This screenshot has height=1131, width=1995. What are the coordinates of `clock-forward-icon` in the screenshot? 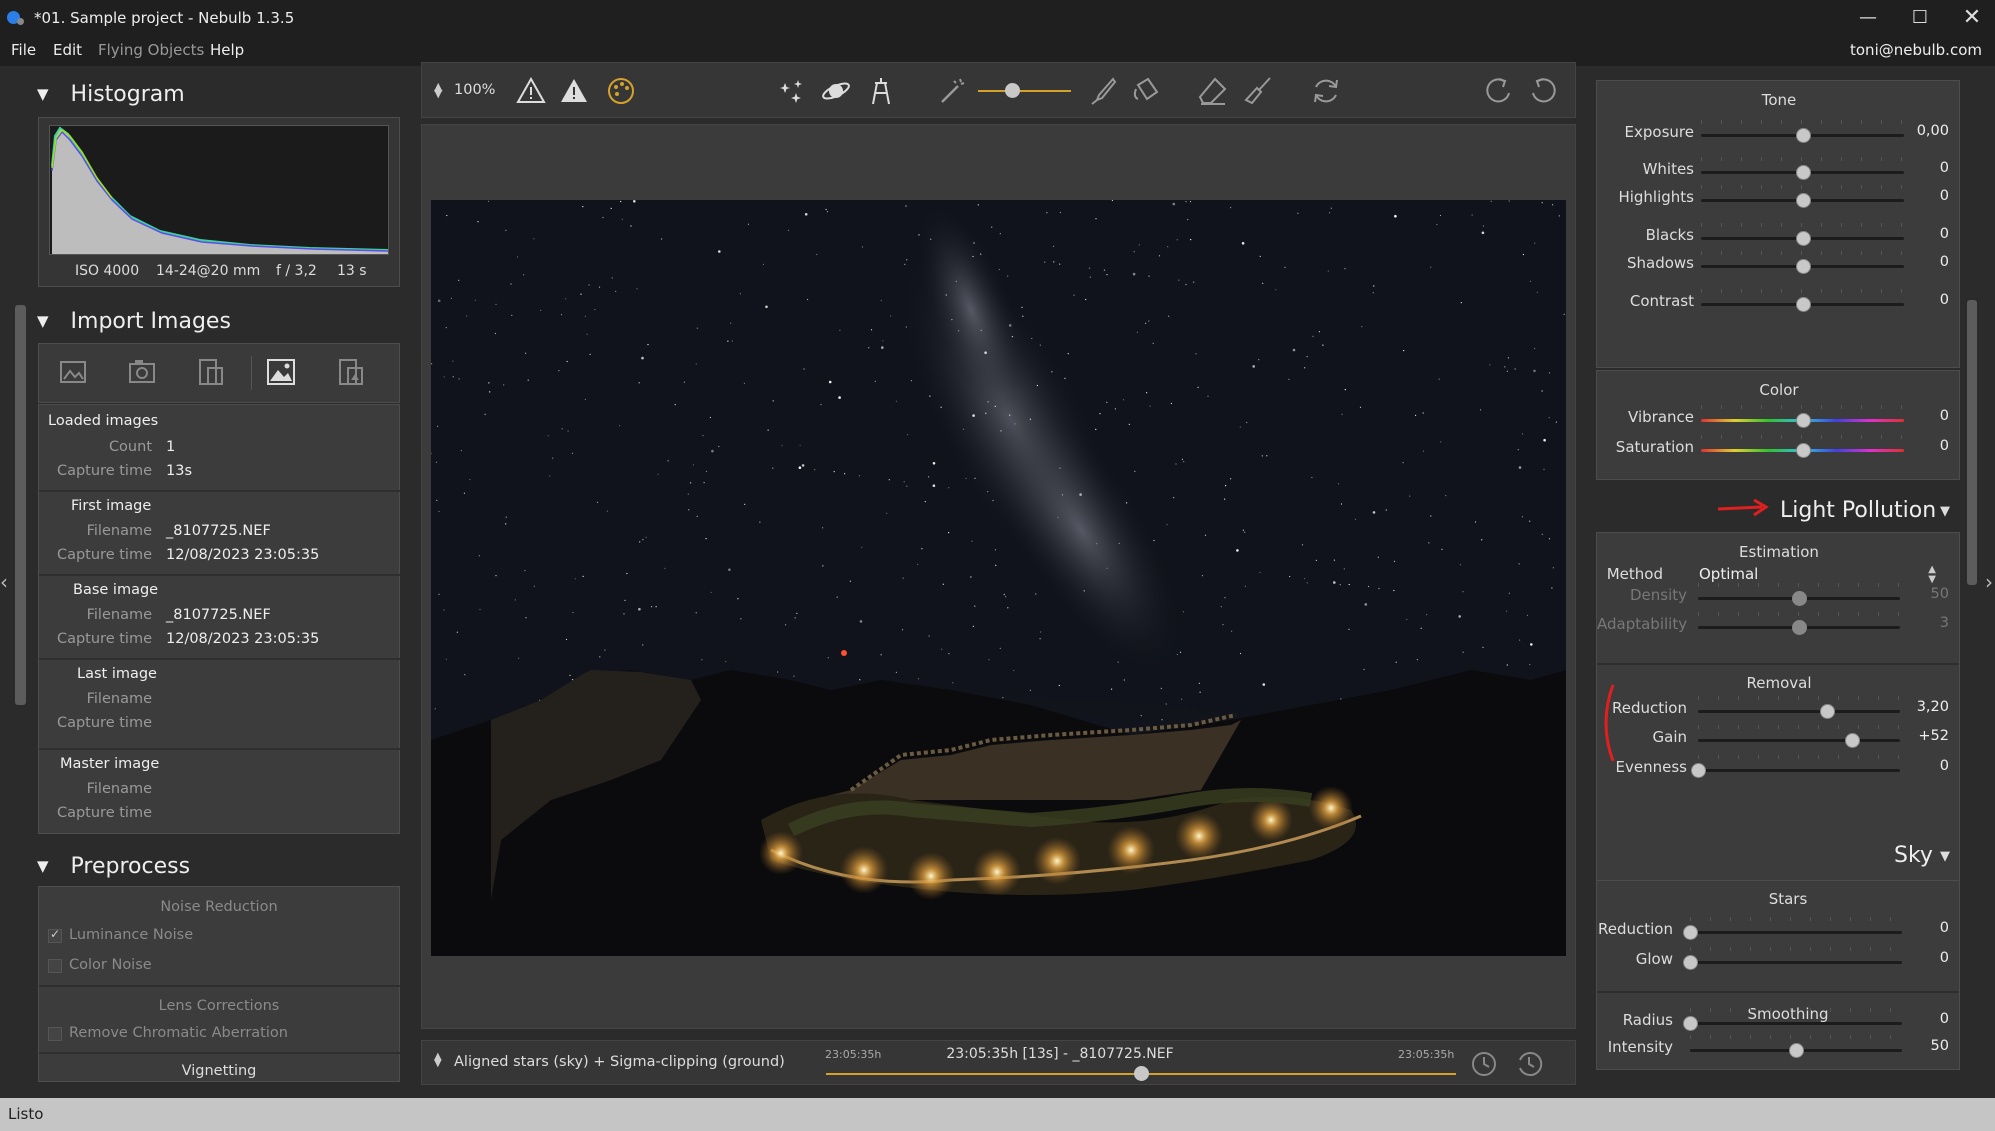 It's located at (1484, 1064).